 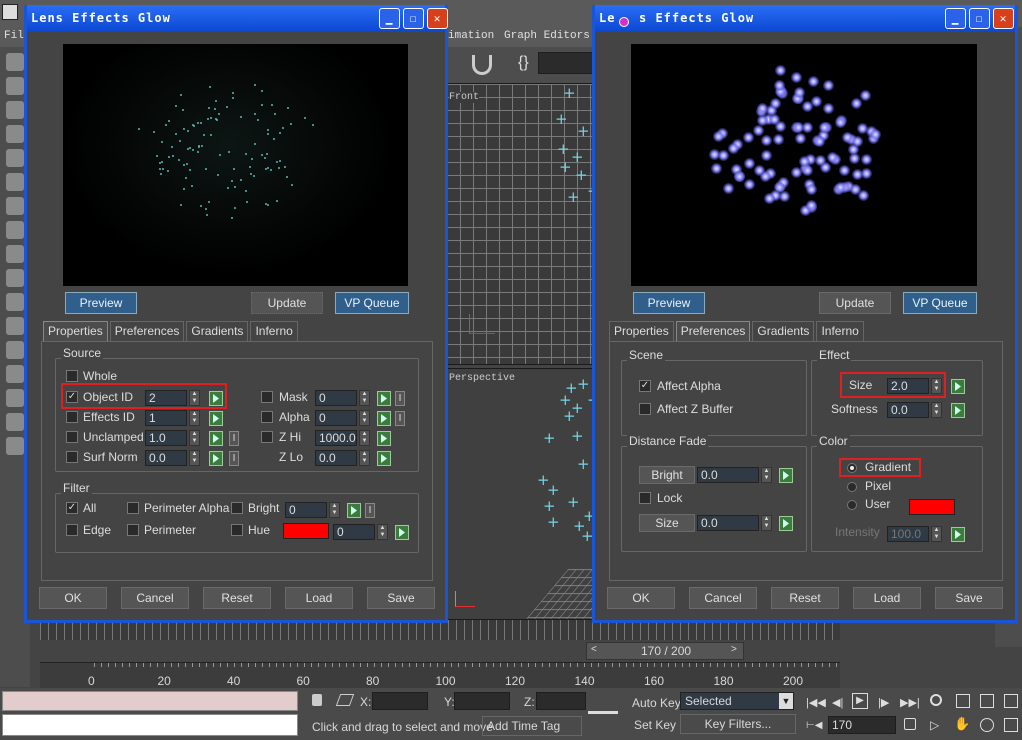 I want to click on unclamped-map-button, so click(x=216, y=438).